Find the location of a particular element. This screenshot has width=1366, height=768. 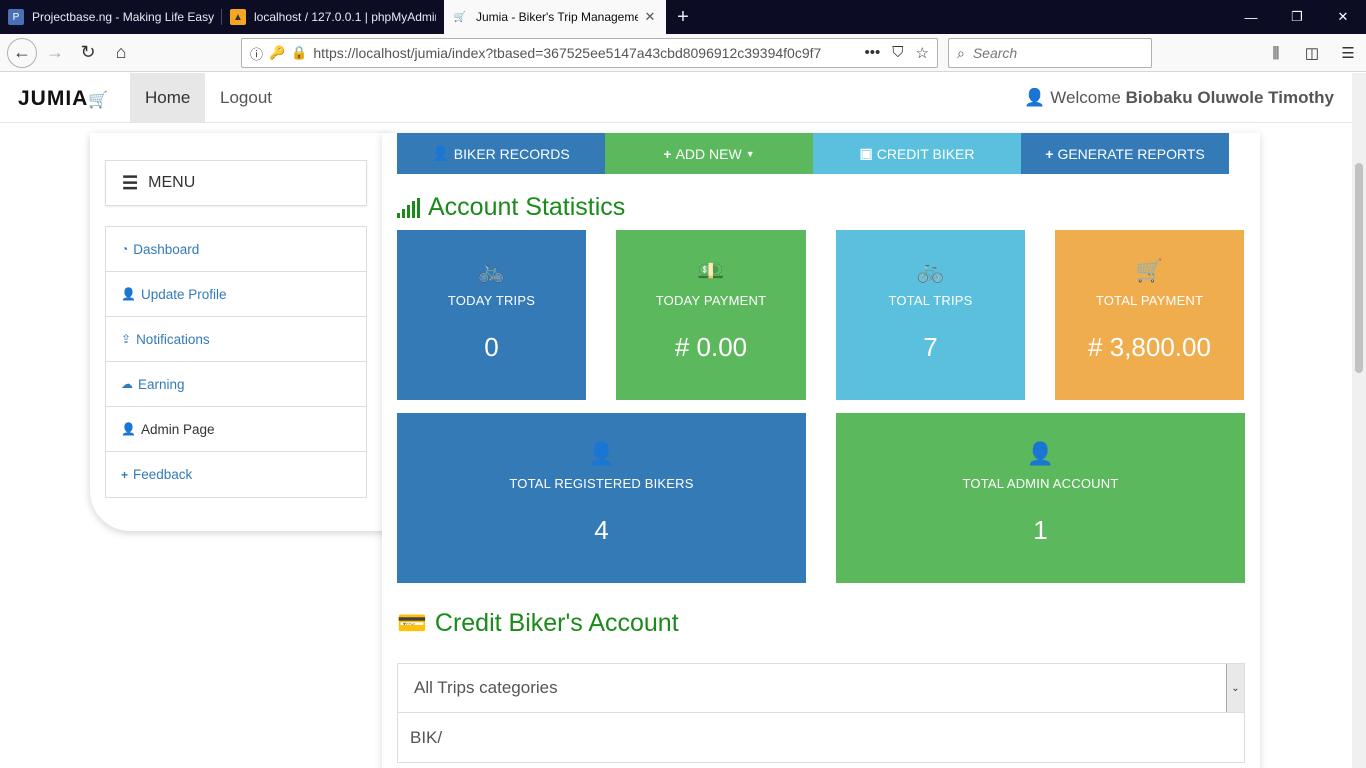

menu-label: MENU is located at coordinates (172, 182).